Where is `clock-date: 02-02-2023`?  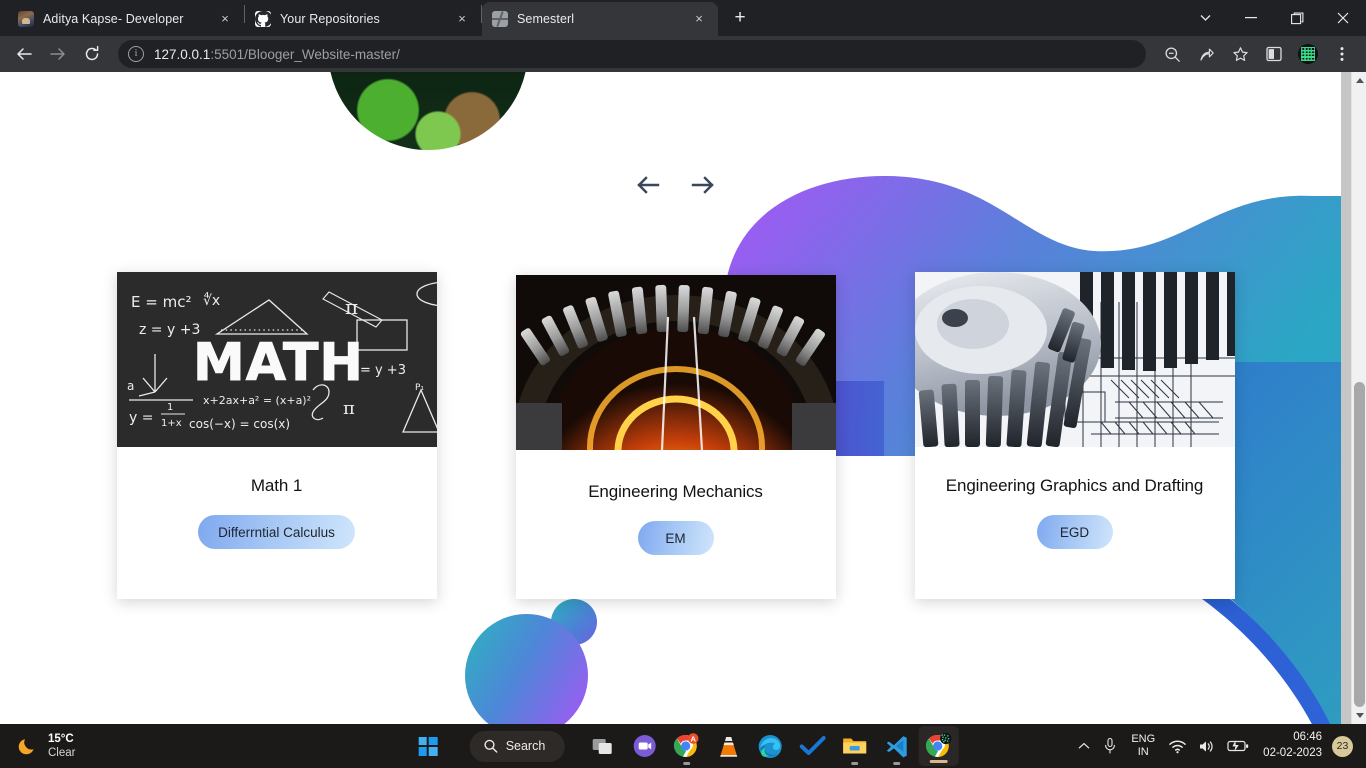
clock-date: 02-02-2023 is located at coordinates (1292, 753).